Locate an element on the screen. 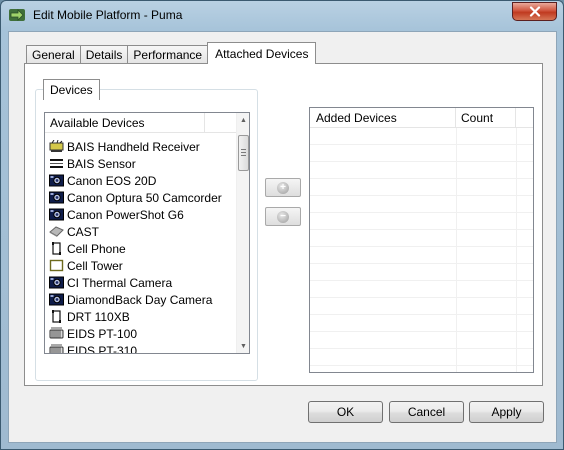 The height and width of the screenshot is (450, 564). close-icon is located at coordinates (534, 11).